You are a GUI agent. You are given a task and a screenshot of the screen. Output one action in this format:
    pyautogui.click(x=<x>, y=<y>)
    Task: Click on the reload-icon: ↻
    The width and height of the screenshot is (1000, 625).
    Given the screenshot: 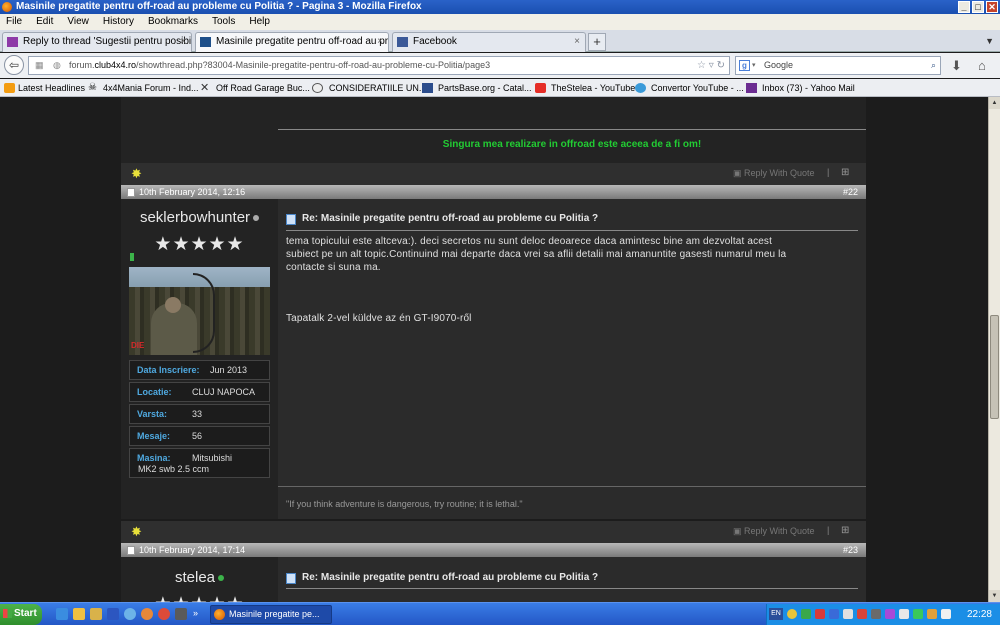 What is the action you would take?
    pyautogui.click(x=721, y=65)
    